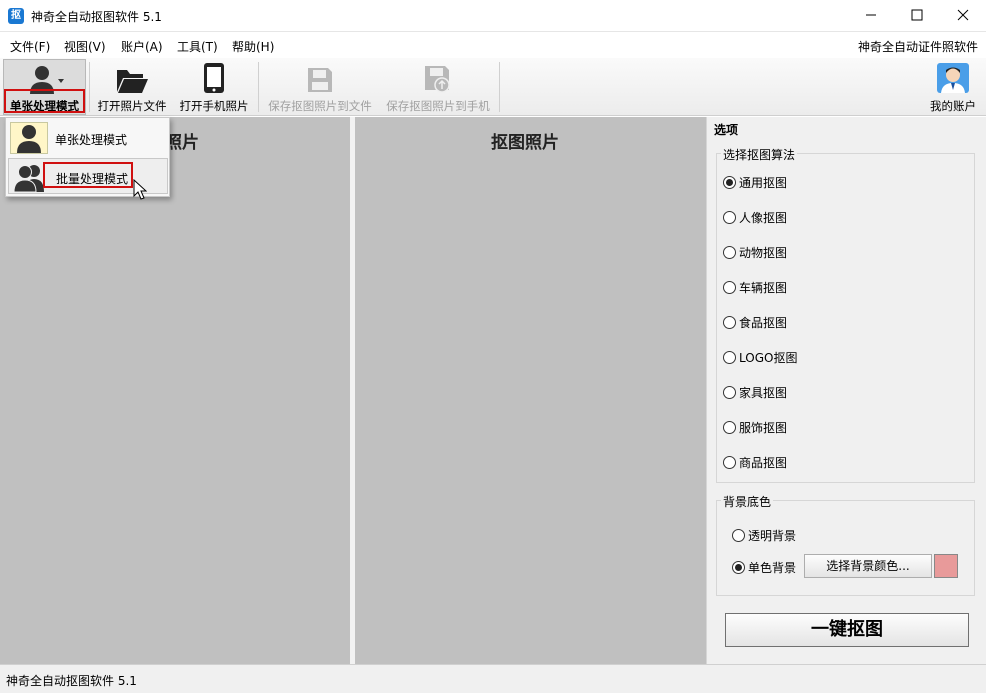 The image size is (986, 693). I want to click on save-phone-button: 保存抠图照片到手机, so click(438, 87).